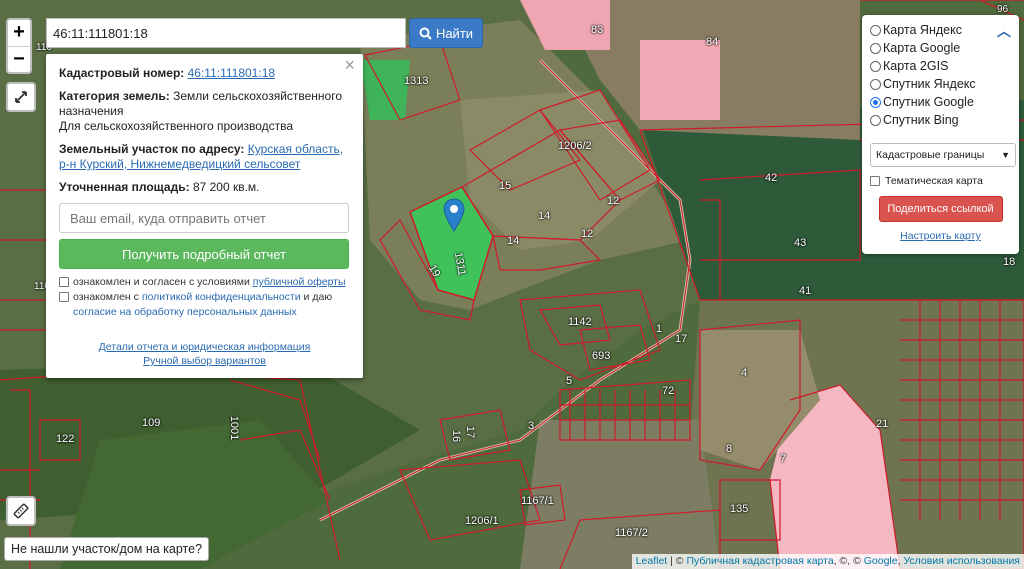  What do you see at coordinates (882, 424) in the screenshot?
I see `plot-label: 21` at bounding box center [882, 424].